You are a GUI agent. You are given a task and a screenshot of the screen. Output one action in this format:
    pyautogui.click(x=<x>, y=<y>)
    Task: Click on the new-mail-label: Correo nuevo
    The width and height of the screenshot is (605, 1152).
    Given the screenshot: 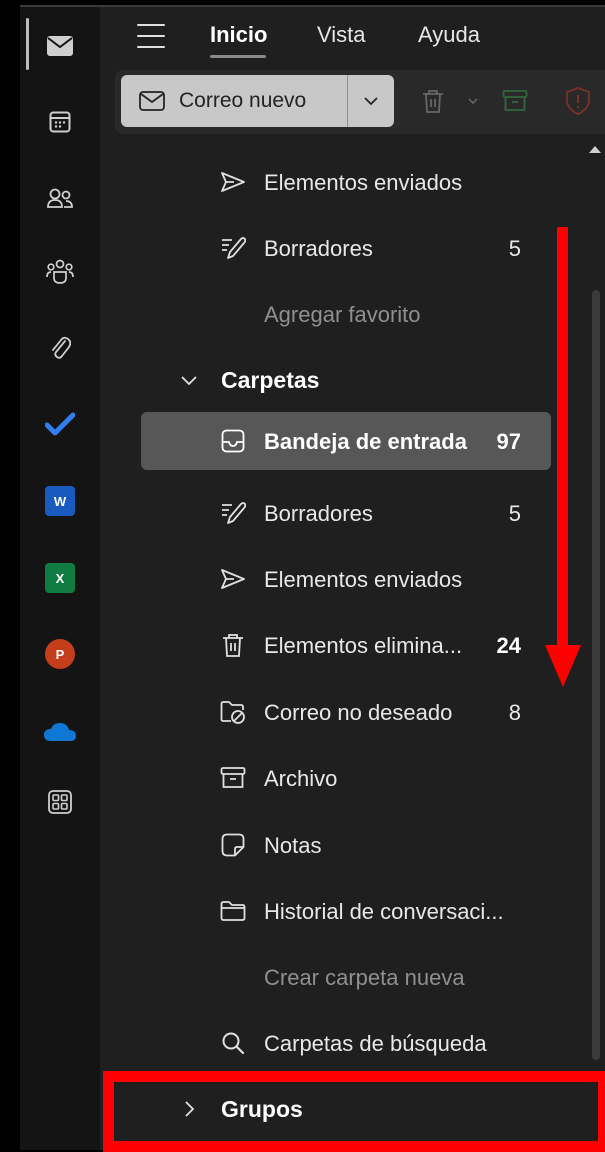 What is the action you would take?
    pyautogui.click(x=243, y=100)
    